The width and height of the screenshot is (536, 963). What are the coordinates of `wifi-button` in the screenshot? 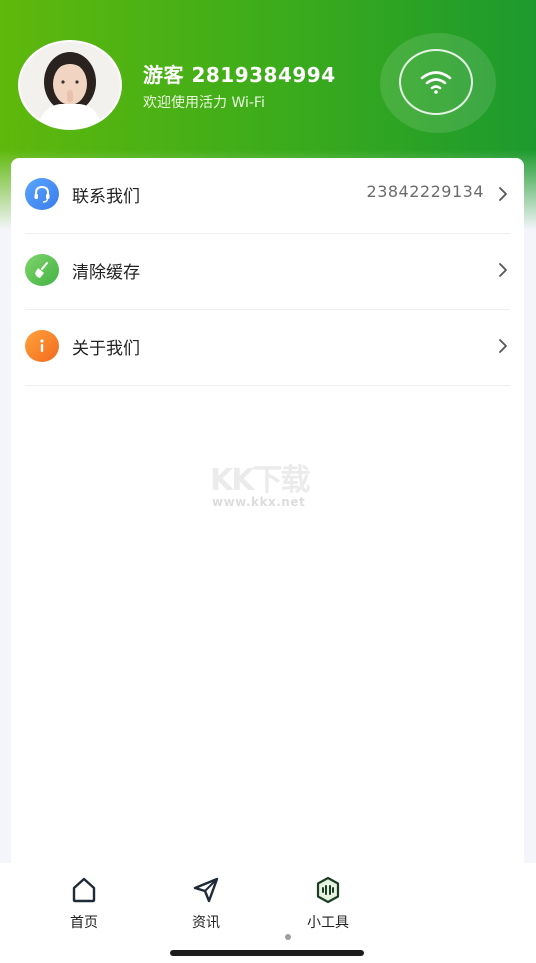 It's located at (436, 82).